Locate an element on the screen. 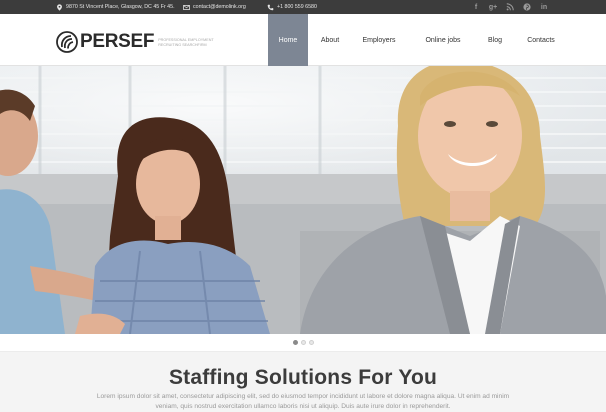  nav-item-employers: Employers is located at coordinates (379, 40).